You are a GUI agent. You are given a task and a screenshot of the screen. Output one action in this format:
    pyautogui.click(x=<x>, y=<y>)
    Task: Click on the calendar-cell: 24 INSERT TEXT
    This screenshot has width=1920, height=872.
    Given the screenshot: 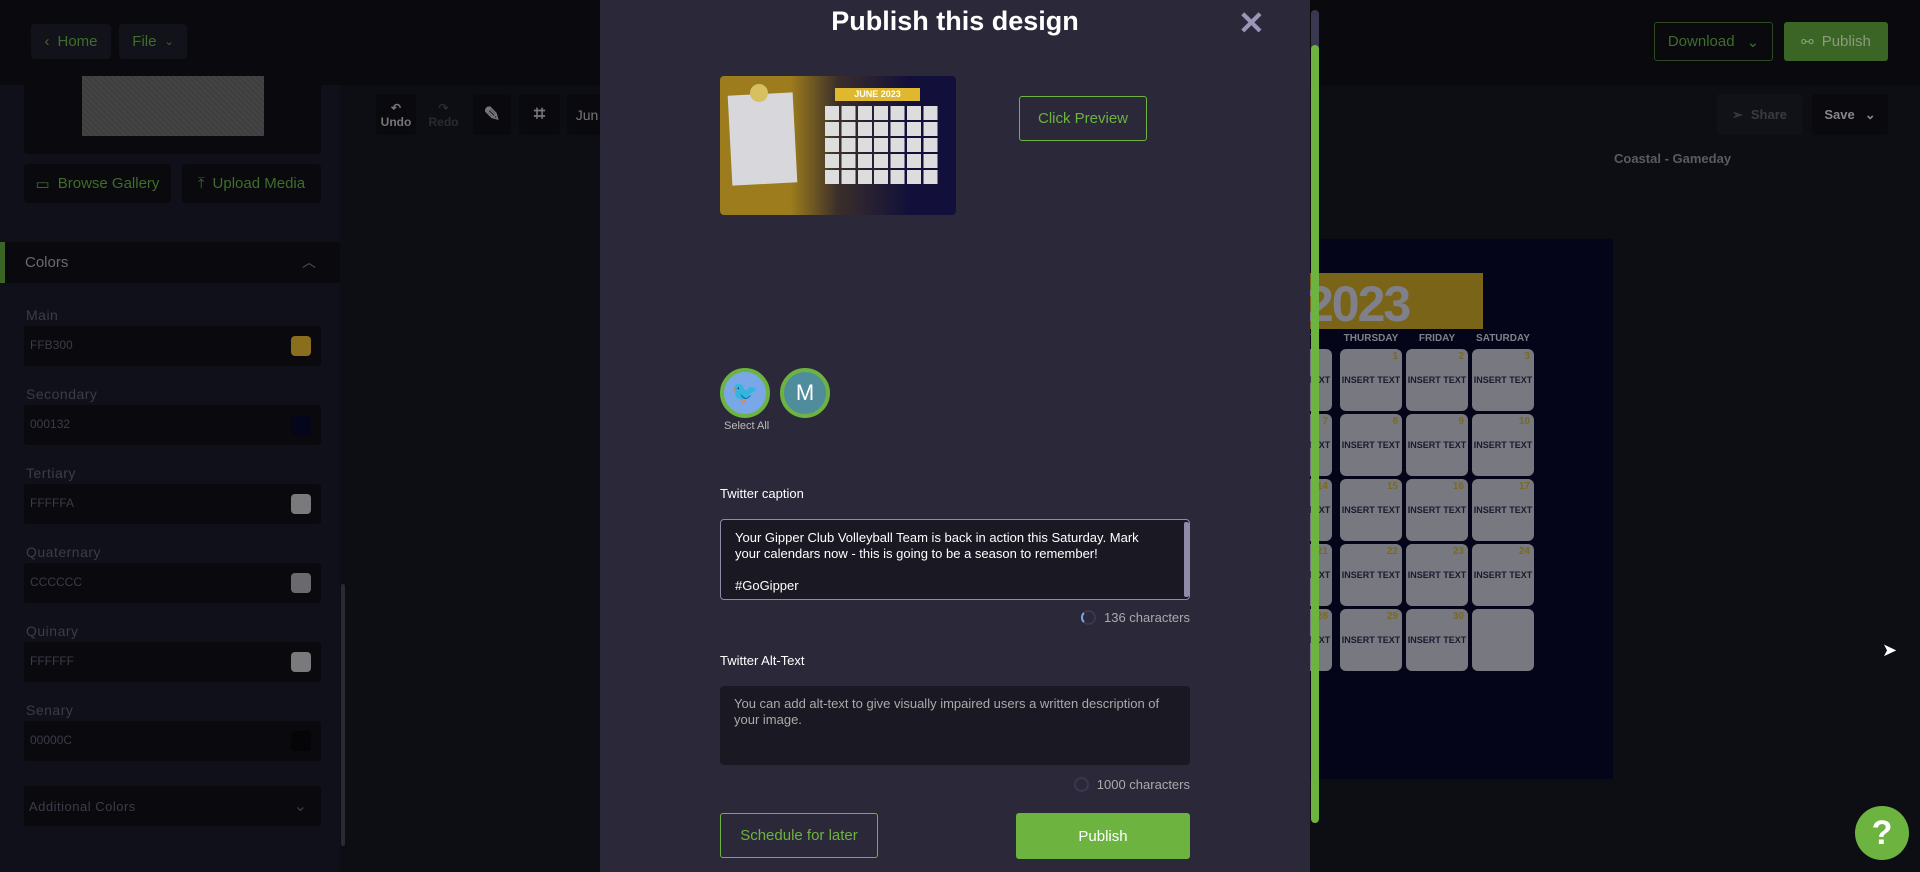 What is the action you would take?
    pyautogui.click(x=1503, y=575)
    